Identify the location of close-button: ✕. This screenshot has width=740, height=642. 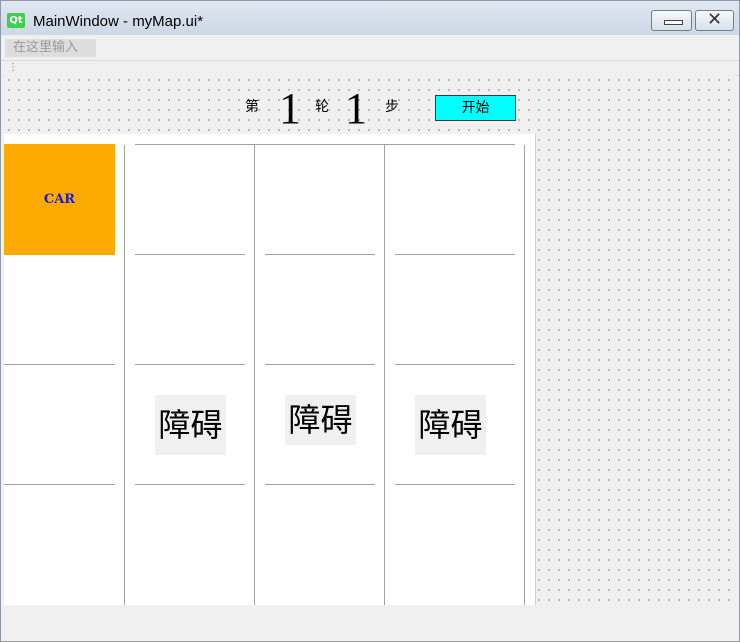
(714, 20).